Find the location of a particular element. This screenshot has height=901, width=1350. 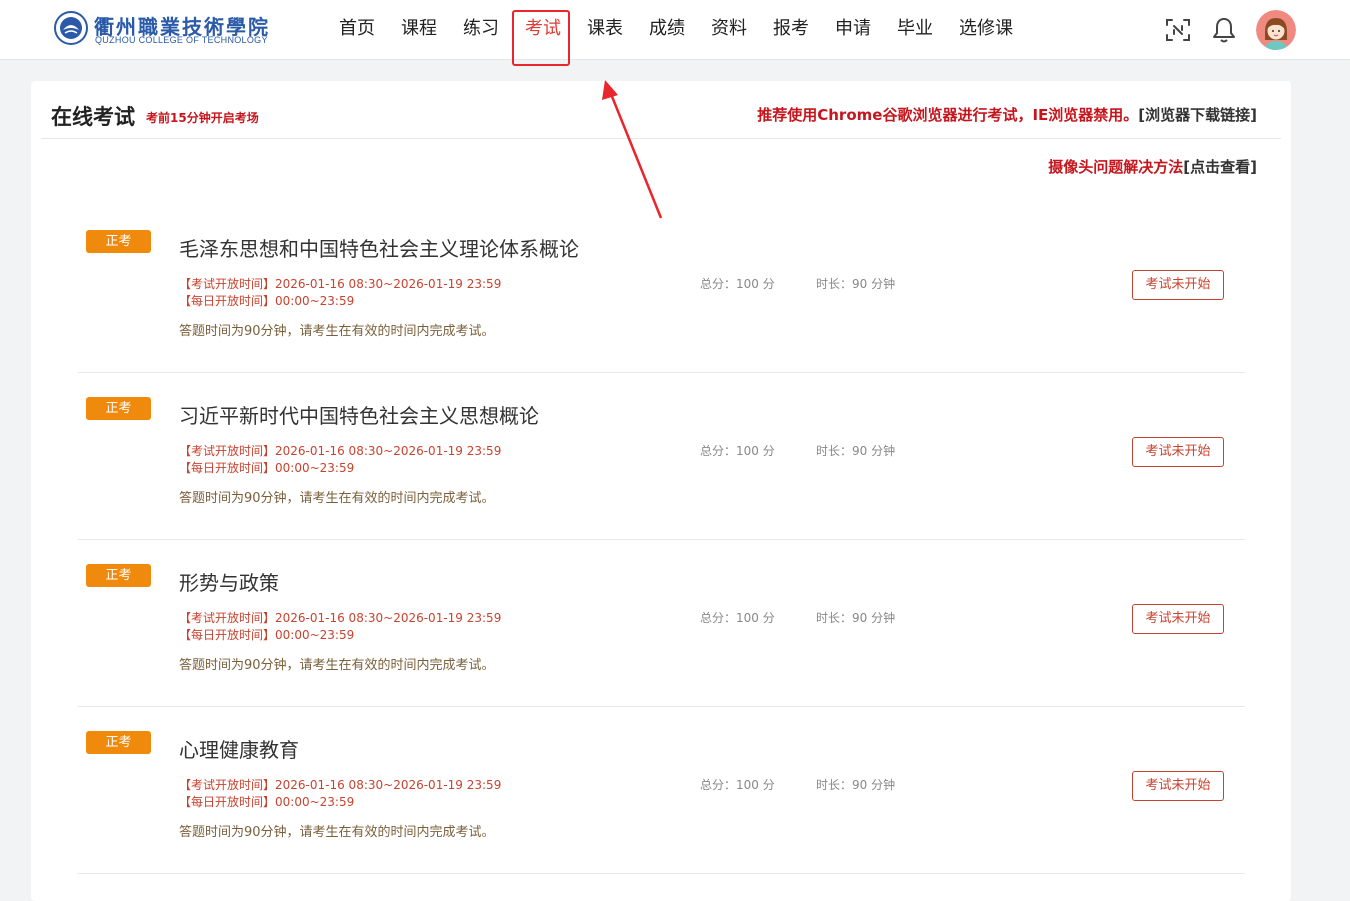

nav-label: 课表 is located at coordinates (605, 28).